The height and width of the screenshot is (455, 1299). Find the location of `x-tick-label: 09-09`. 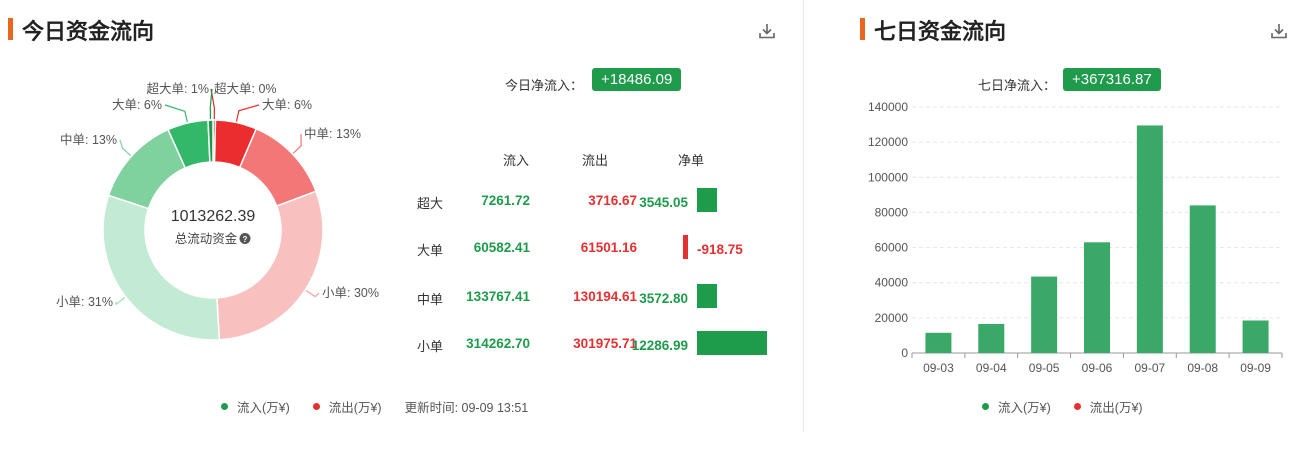

x-tick-label: 09-09 is located at coordinates (1255, 368).